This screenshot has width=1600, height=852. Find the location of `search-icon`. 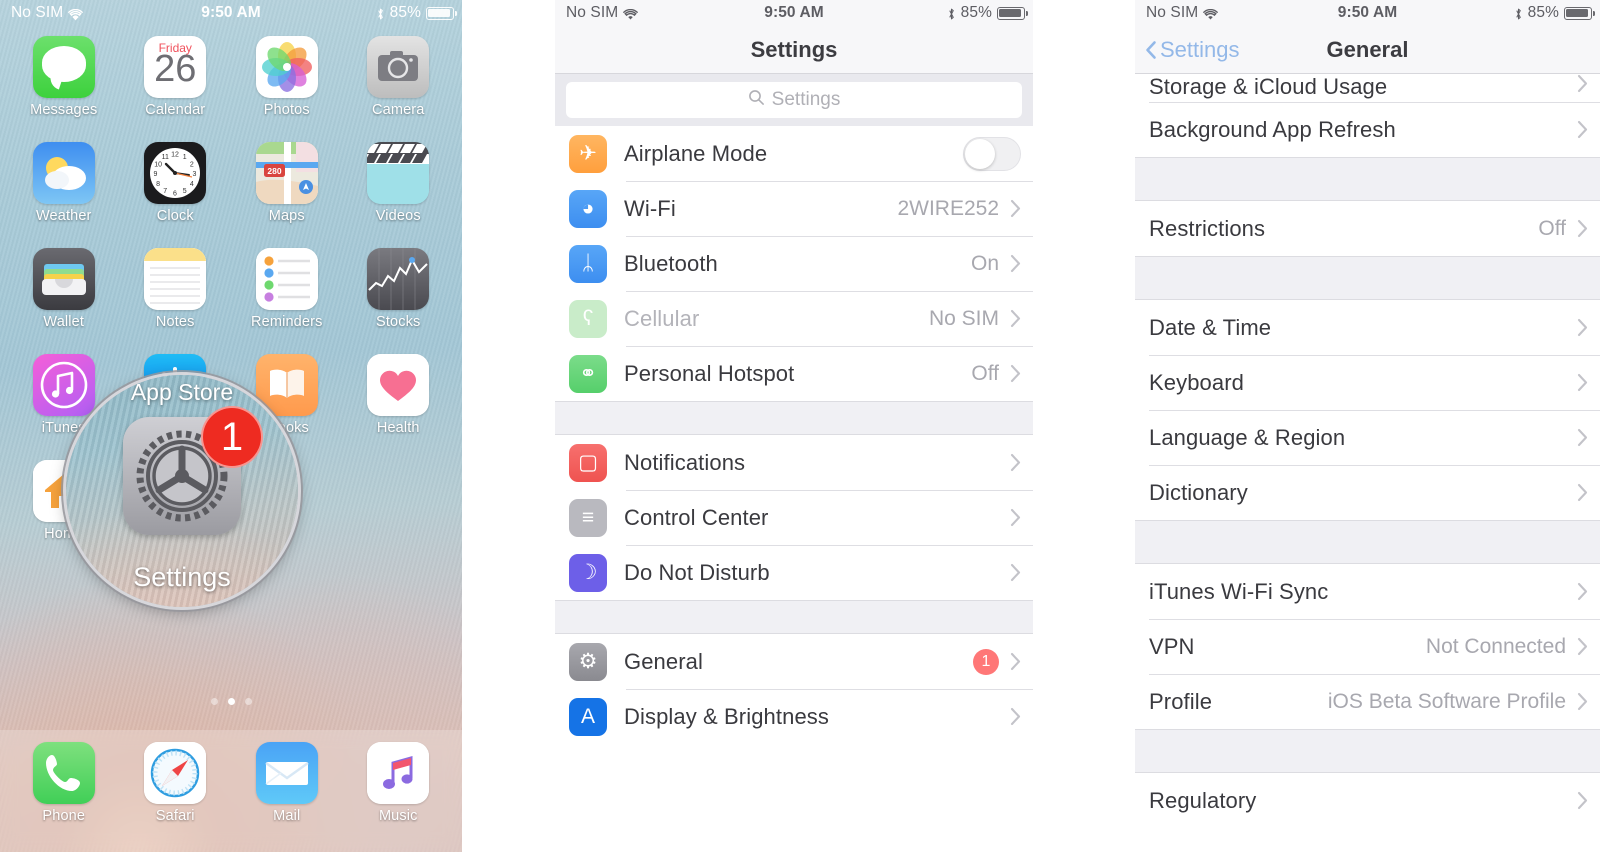

search-icon is located at coordinates (756, 100).